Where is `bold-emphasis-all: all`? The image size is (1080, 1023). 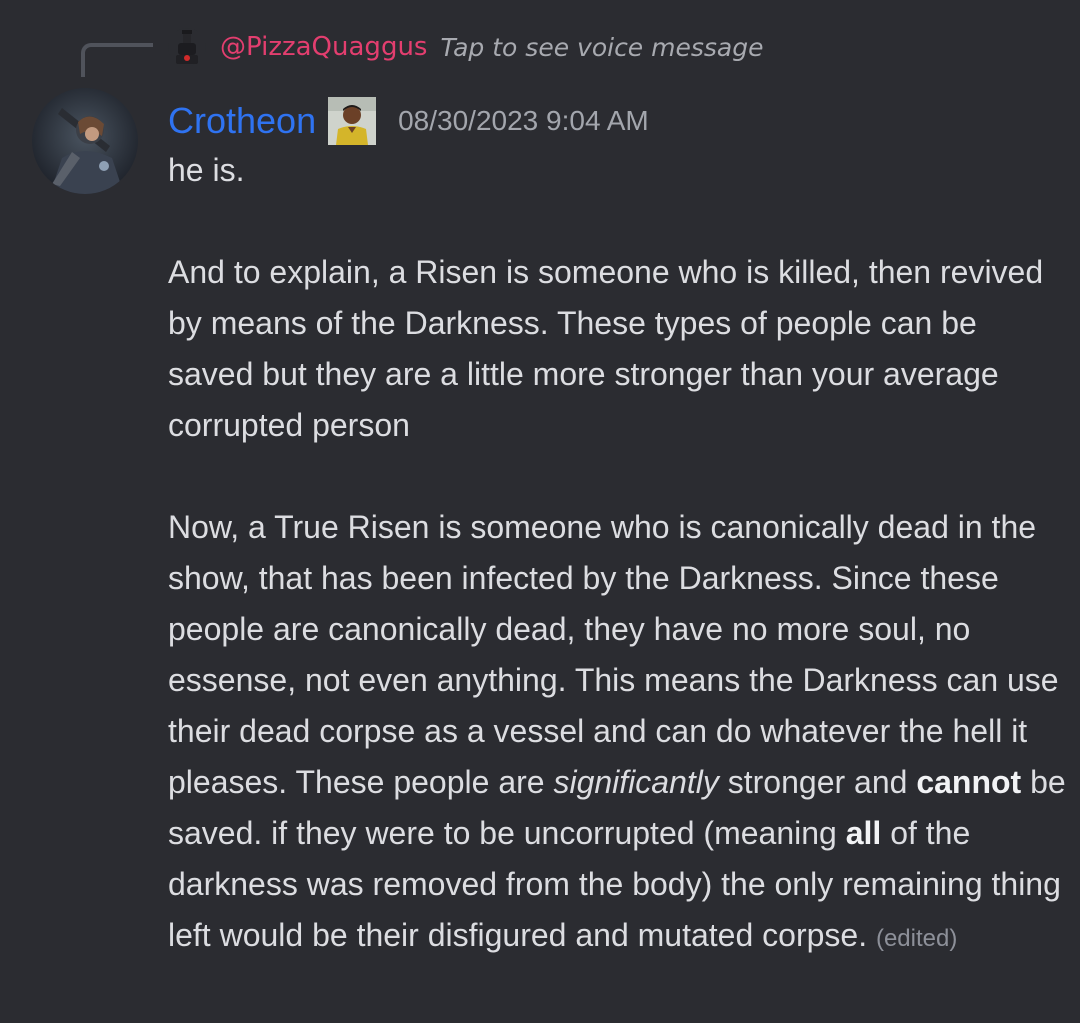
bold-emphasis-all: all is located at coordinates (863, 833).